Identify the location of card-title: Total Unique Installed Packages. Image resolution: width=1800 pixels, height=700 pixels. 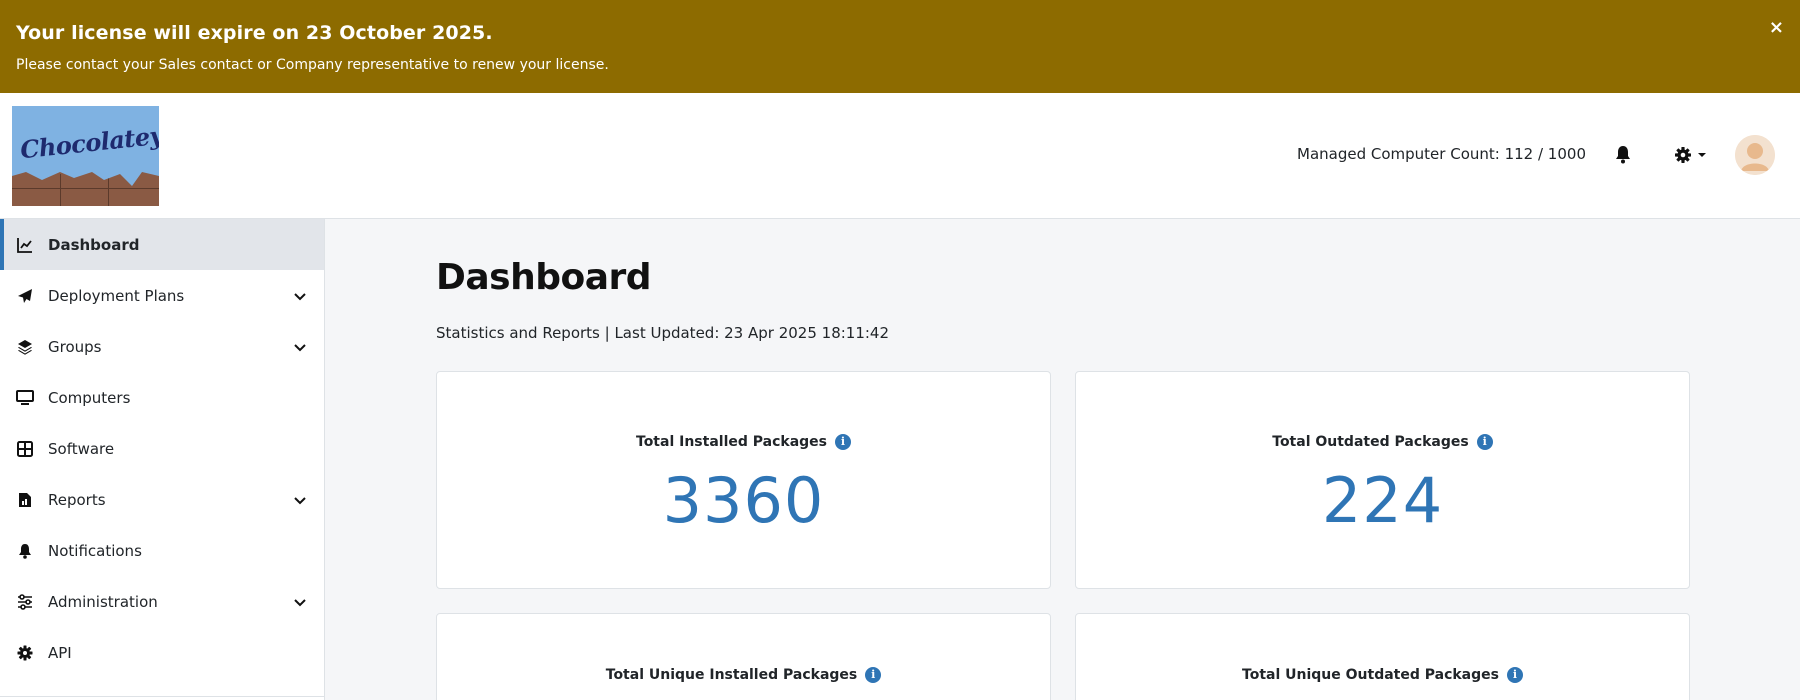
(731, 675).